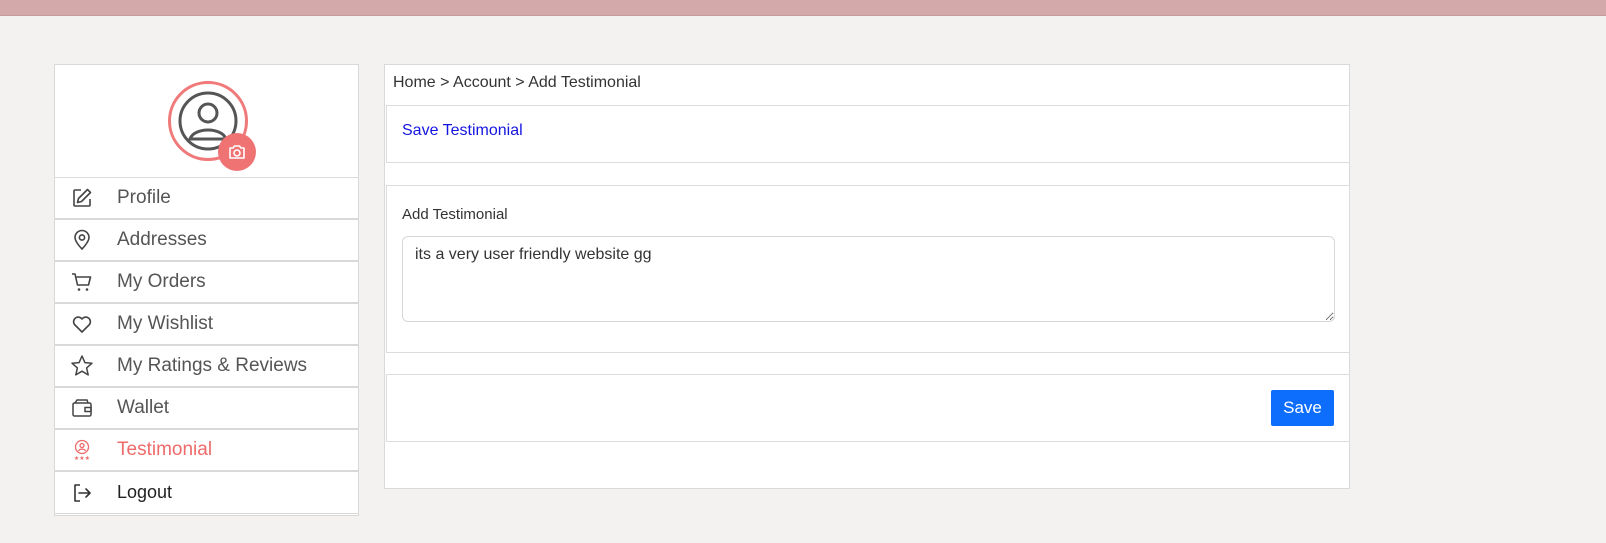 The width and height of the screenshot is (1606, 543). What do you see at coordinates (82, 282) in the screenshot?
I see `cart-icon` at bounding box center [82, 282].